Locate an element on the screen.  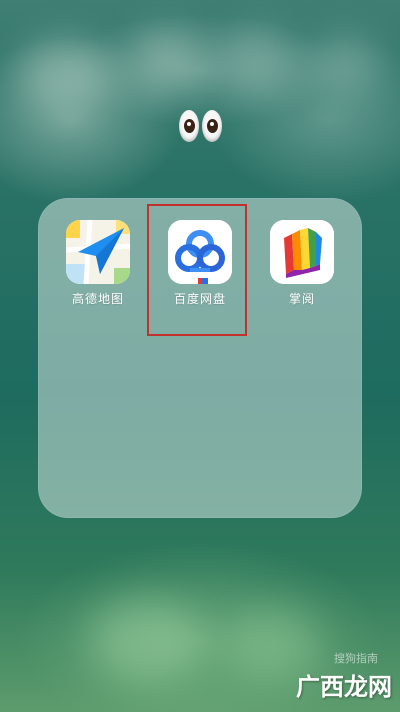
site-watermark: 广西龙网 is located at coordinates (344, 684).